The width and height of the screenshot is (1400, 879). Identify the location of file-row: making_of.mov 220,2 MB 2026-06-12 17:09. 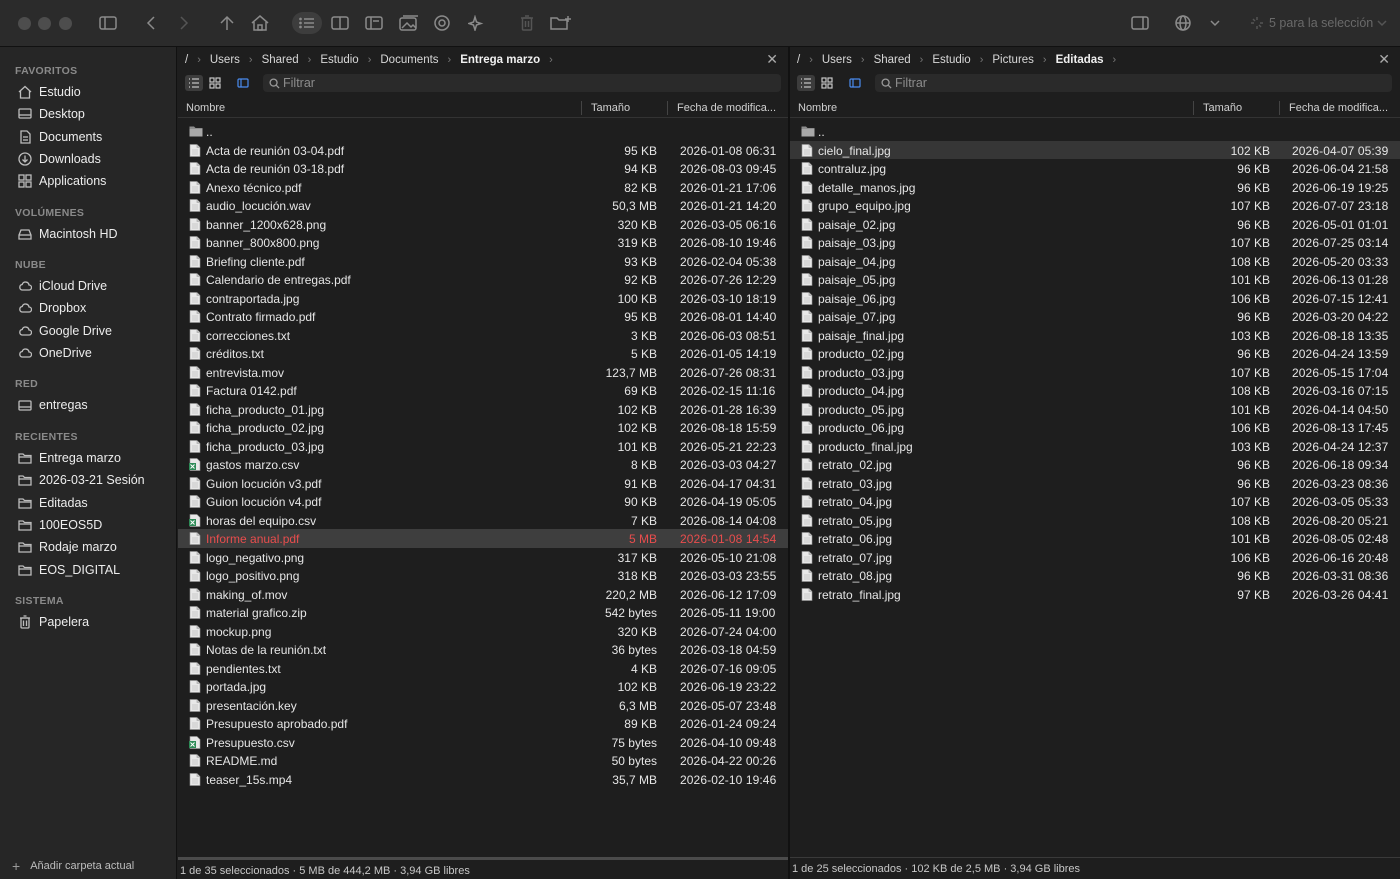
(483, 594).